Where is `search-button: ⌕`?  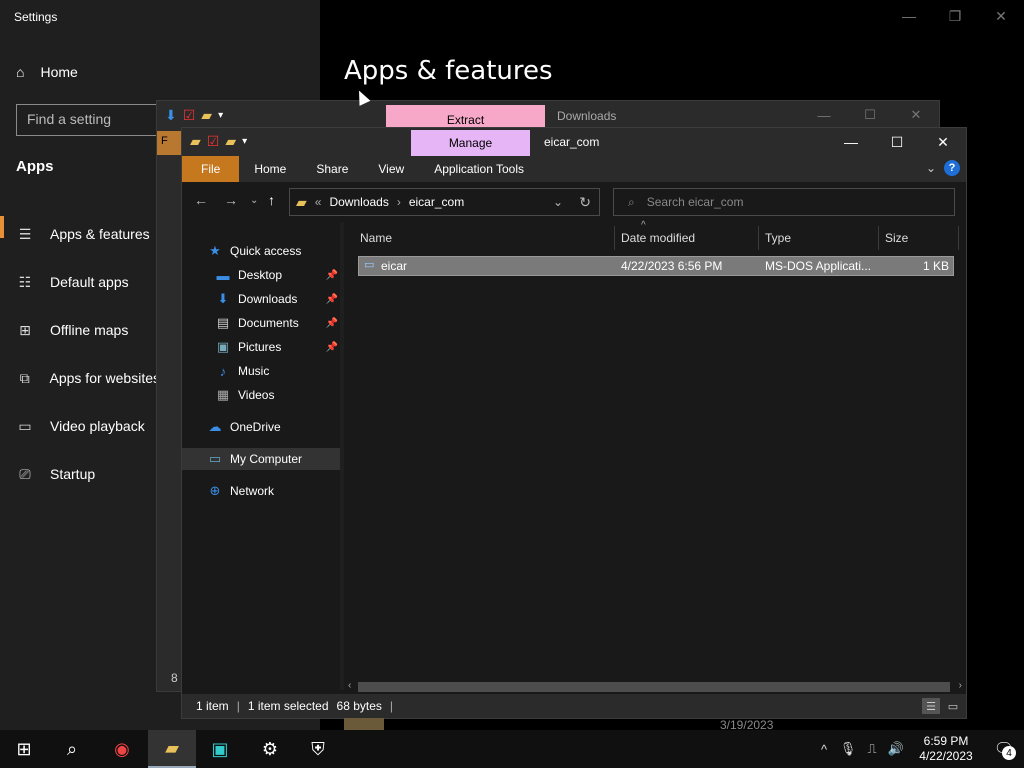
search-button: ⌕ is located at coordinates (72, 749).